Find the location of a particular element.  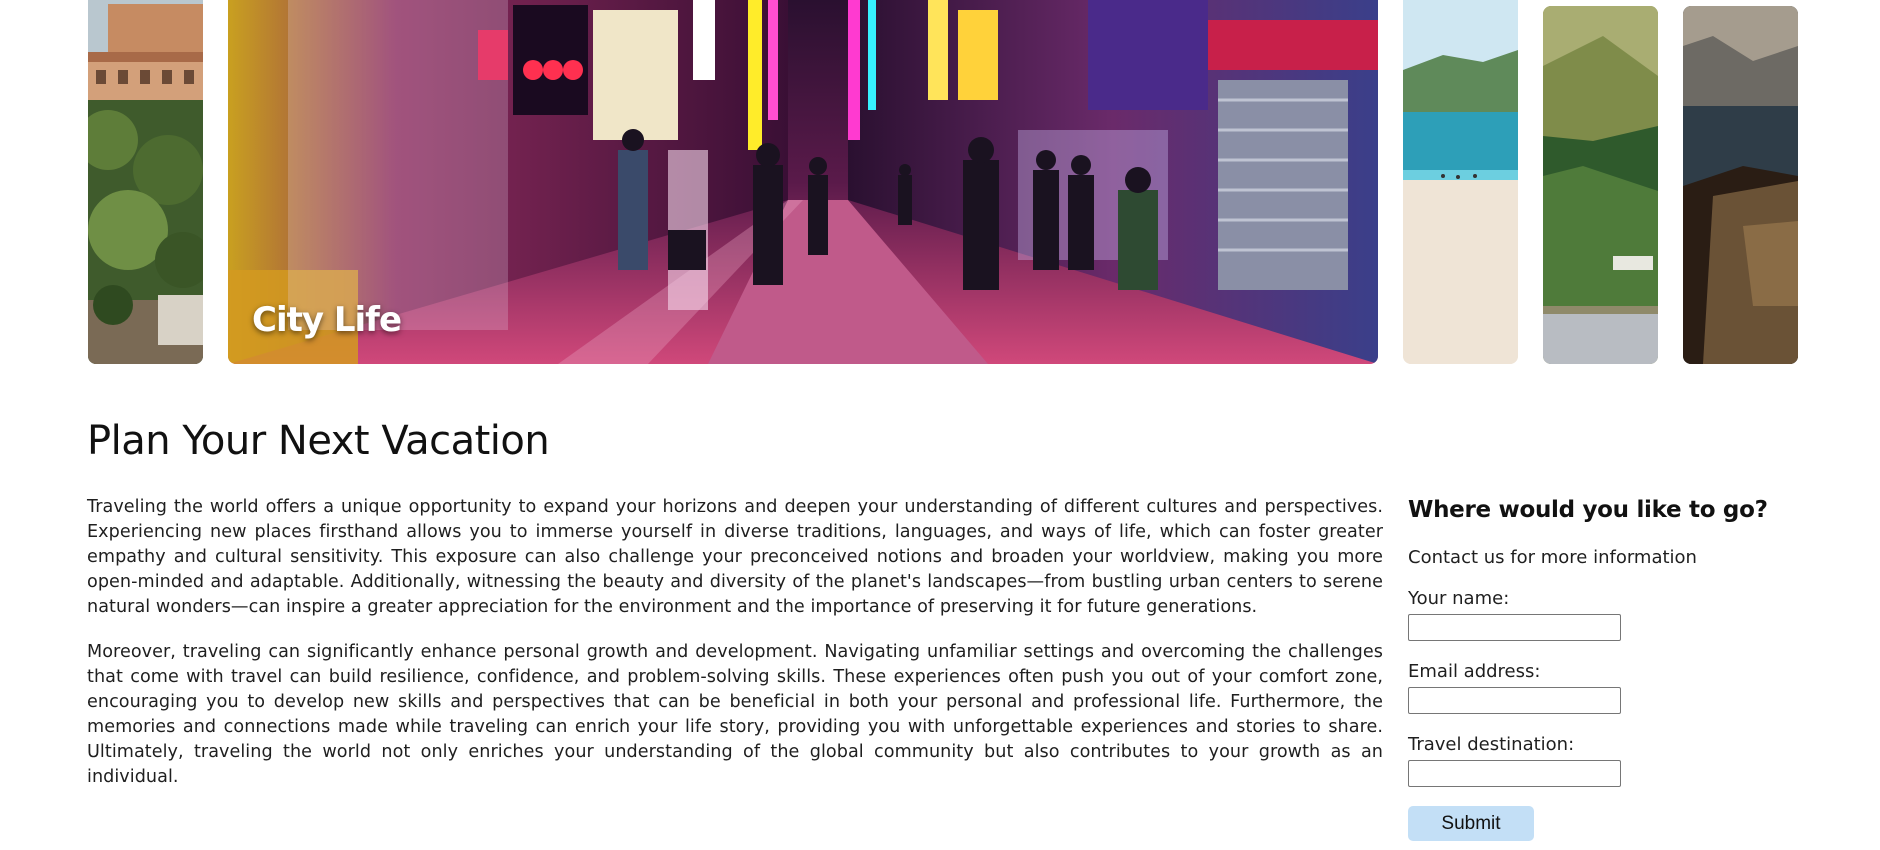

beach-image is located at coordinates (1460, 182).